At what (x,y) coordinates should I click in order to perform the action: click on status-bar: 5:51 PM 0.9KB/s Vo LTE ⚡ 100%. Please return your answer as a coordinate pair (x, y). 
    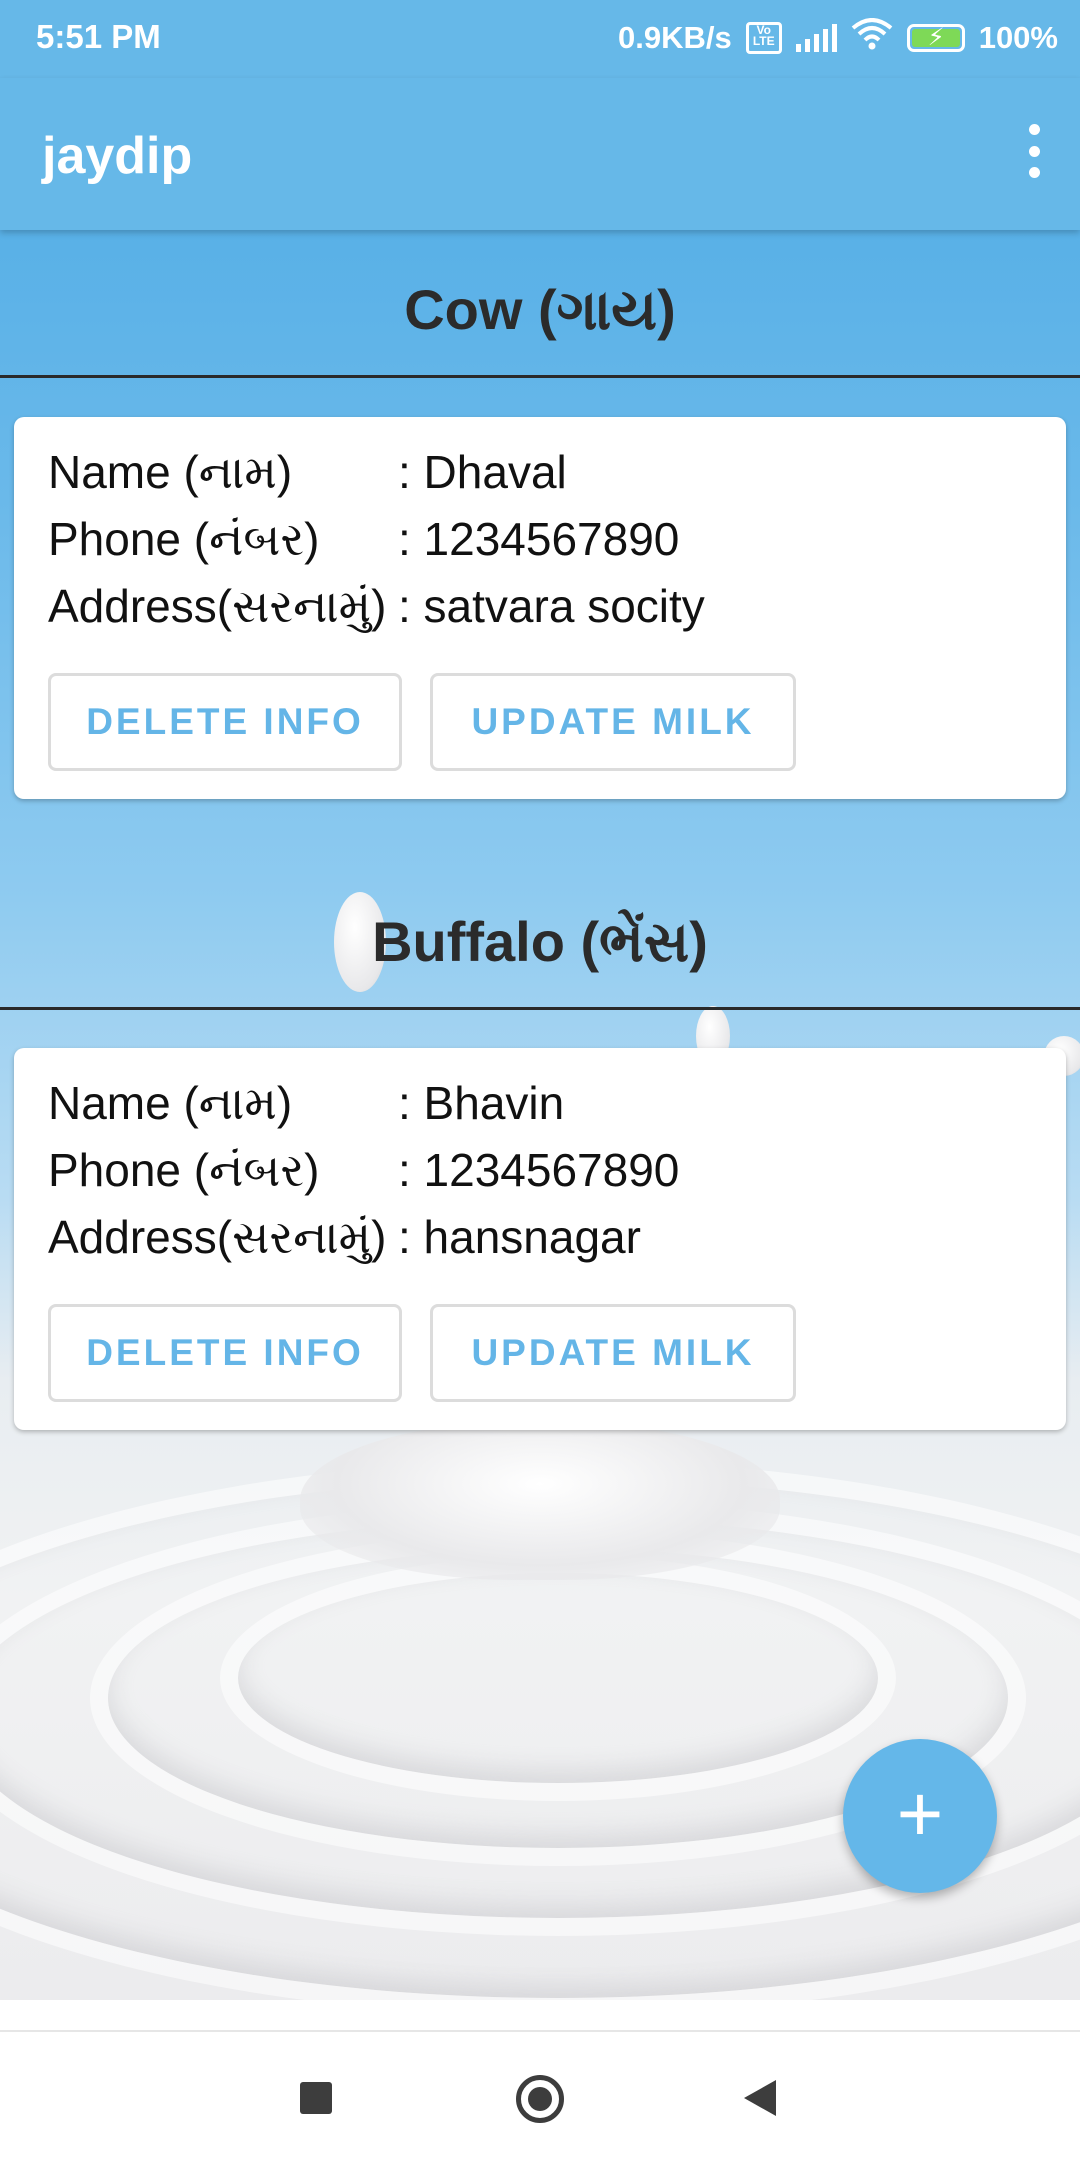
    Looking at the image, I should click on (540, 39).